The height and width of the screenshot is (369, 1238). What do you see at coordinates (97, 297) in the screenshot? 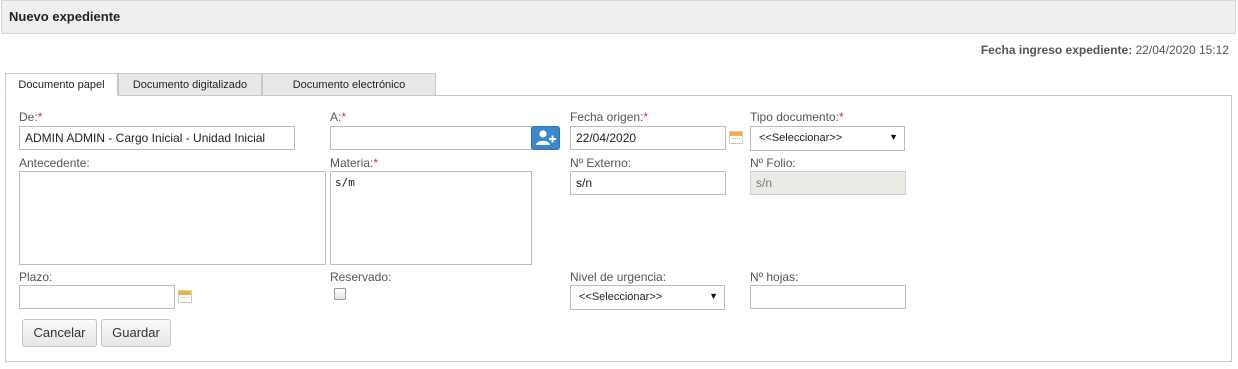
I see `plazo-input` at bounding box center [97, 297].